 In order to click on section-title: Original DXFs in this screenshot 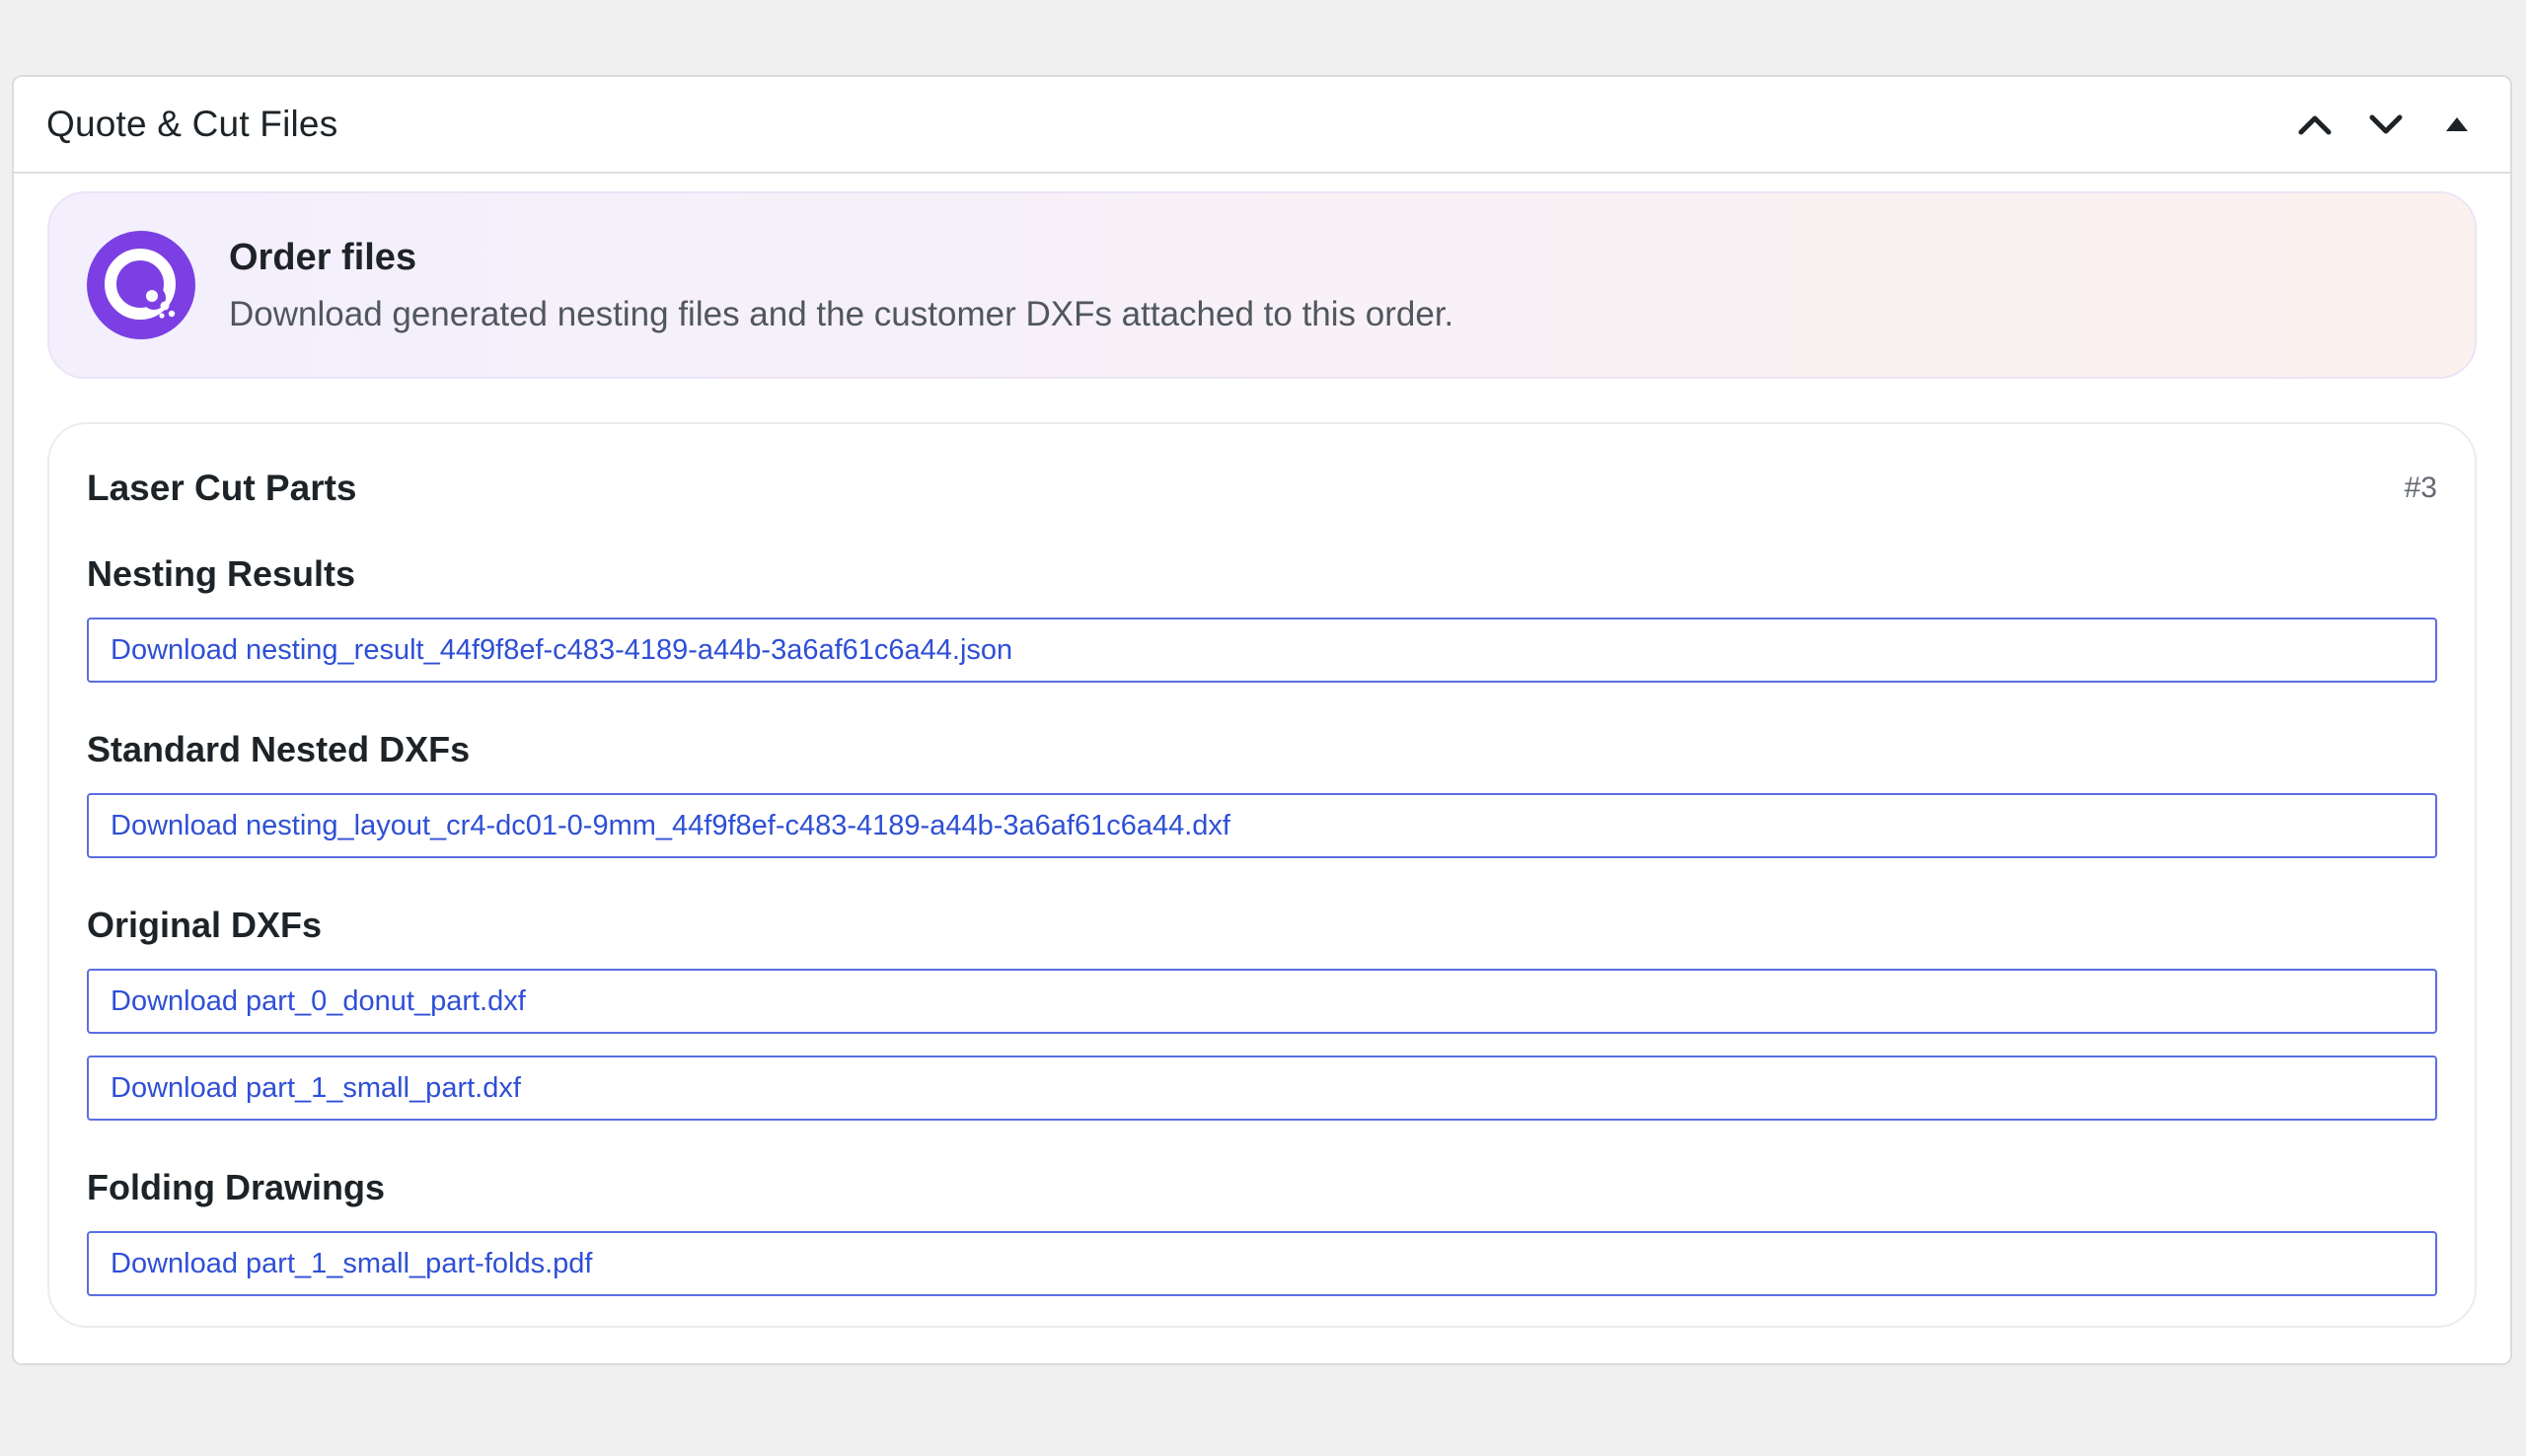, I will do `click(205, 925)`.